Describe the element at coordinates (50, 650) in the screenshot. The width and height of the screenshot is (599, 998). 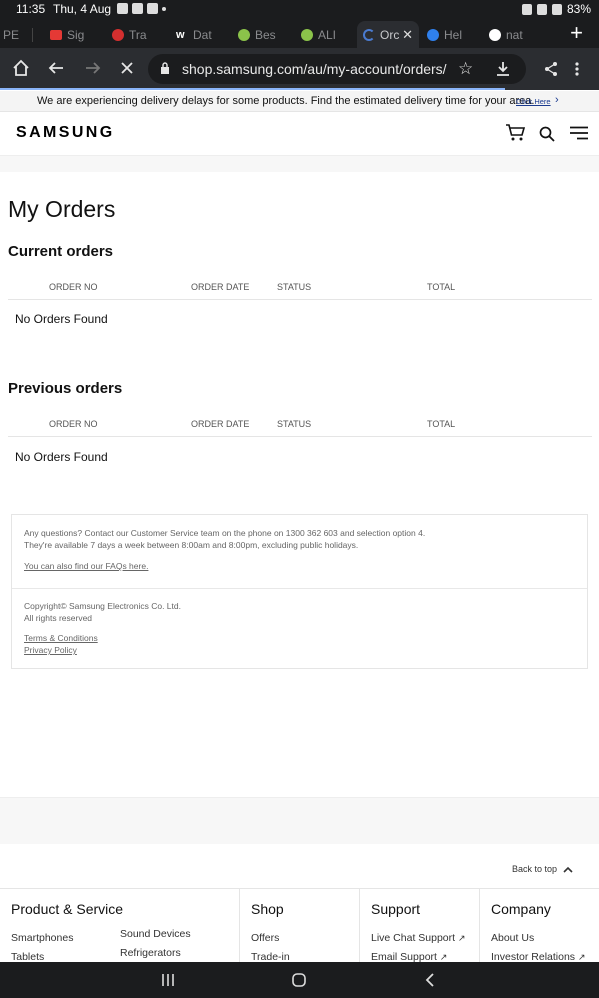
I see `privacy-link: Privacy Policy` at that location.